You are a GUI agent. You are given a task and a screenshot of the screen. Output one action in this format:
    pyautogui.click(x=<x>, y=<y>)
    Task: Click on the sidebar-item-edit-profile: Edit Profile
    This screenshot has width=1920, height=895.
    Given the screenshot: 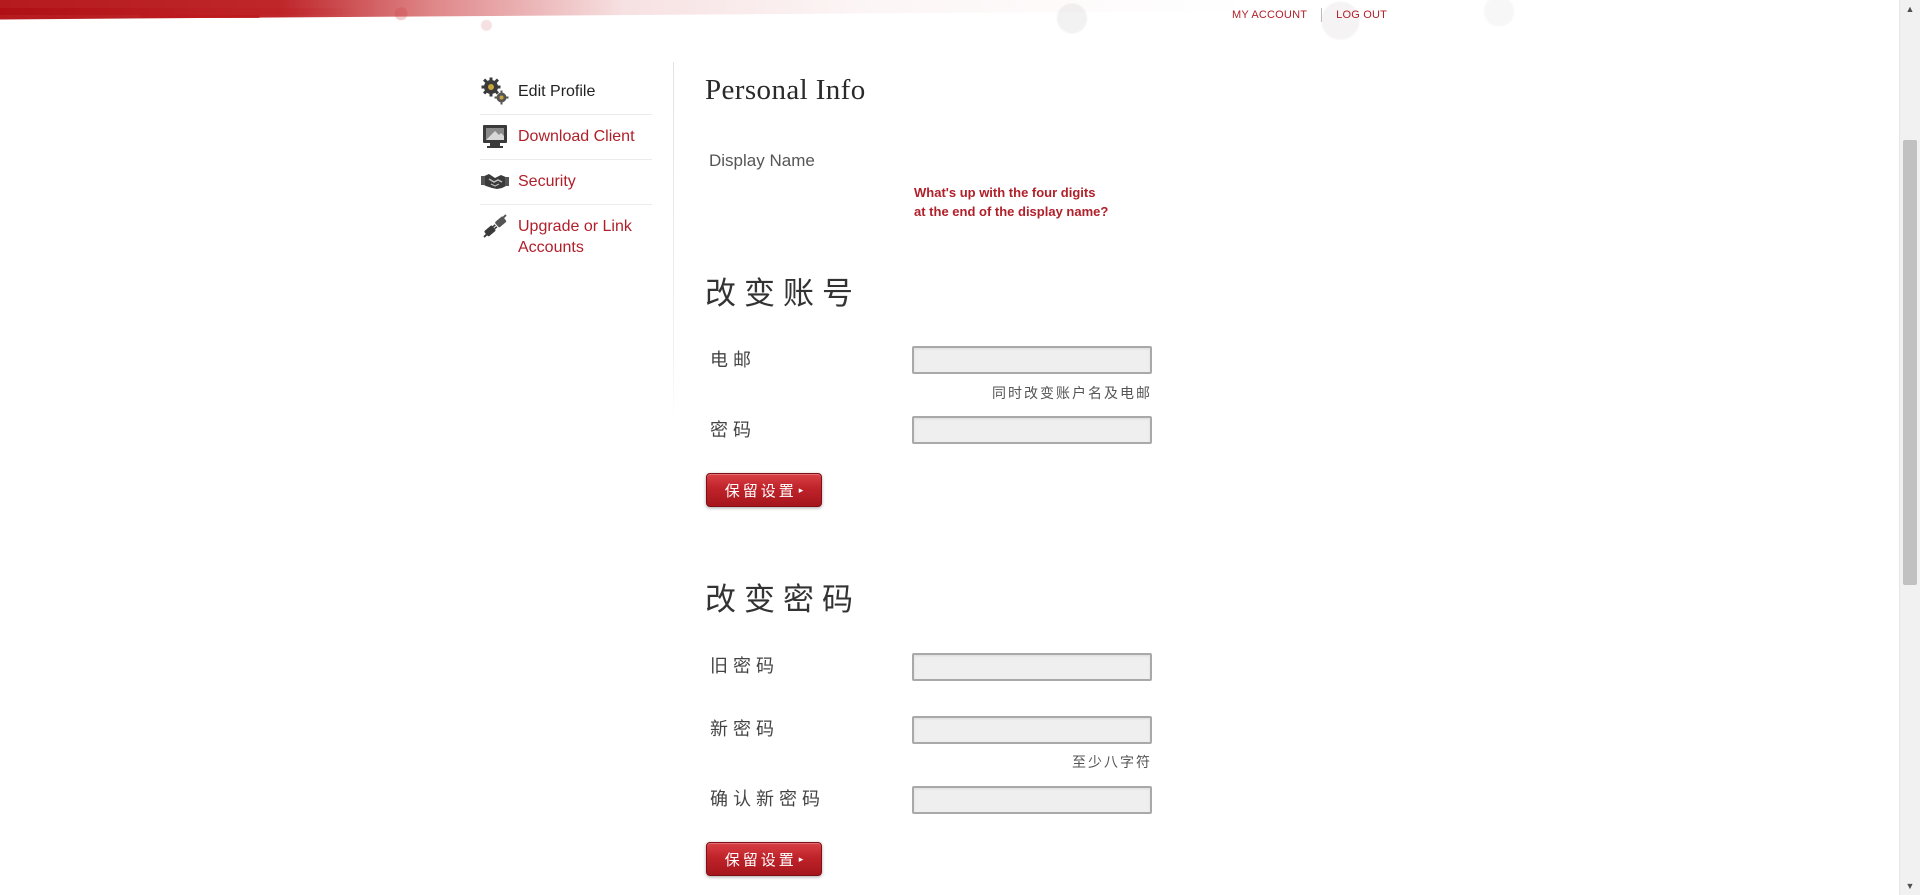 What is the action you would take?
    pyautogui.click(x=566, y=92)
    